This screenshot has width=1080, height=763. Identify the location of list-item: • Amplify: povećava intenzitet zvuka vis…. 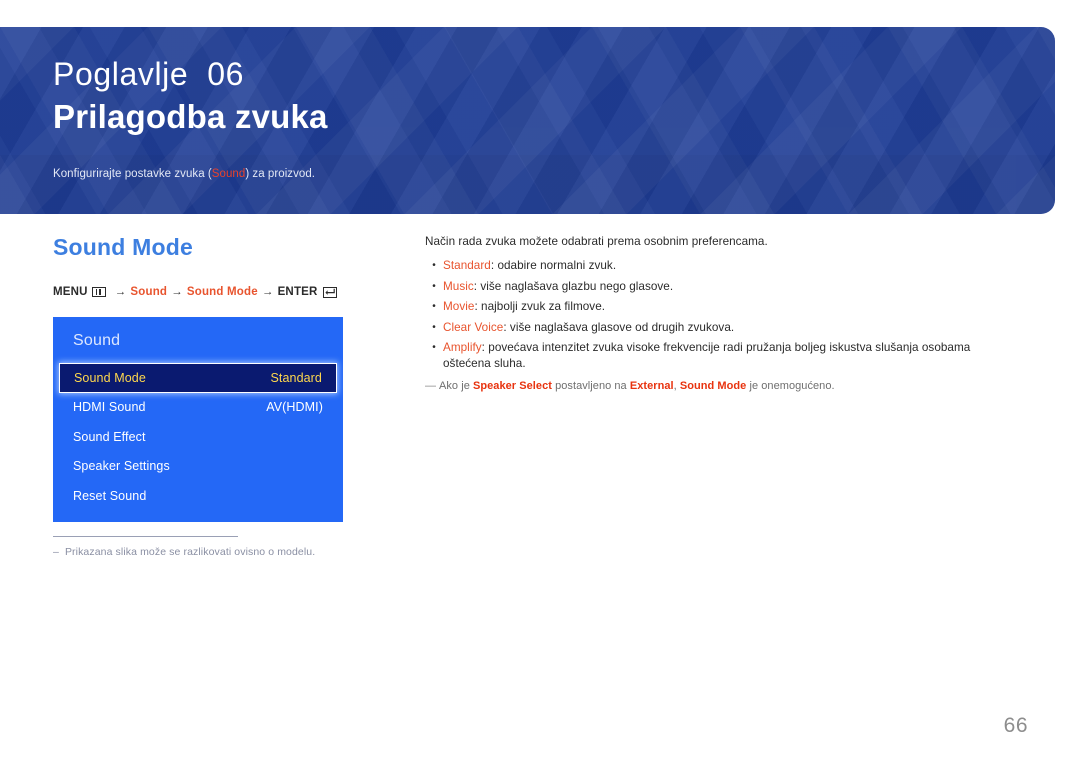
(712, 356).